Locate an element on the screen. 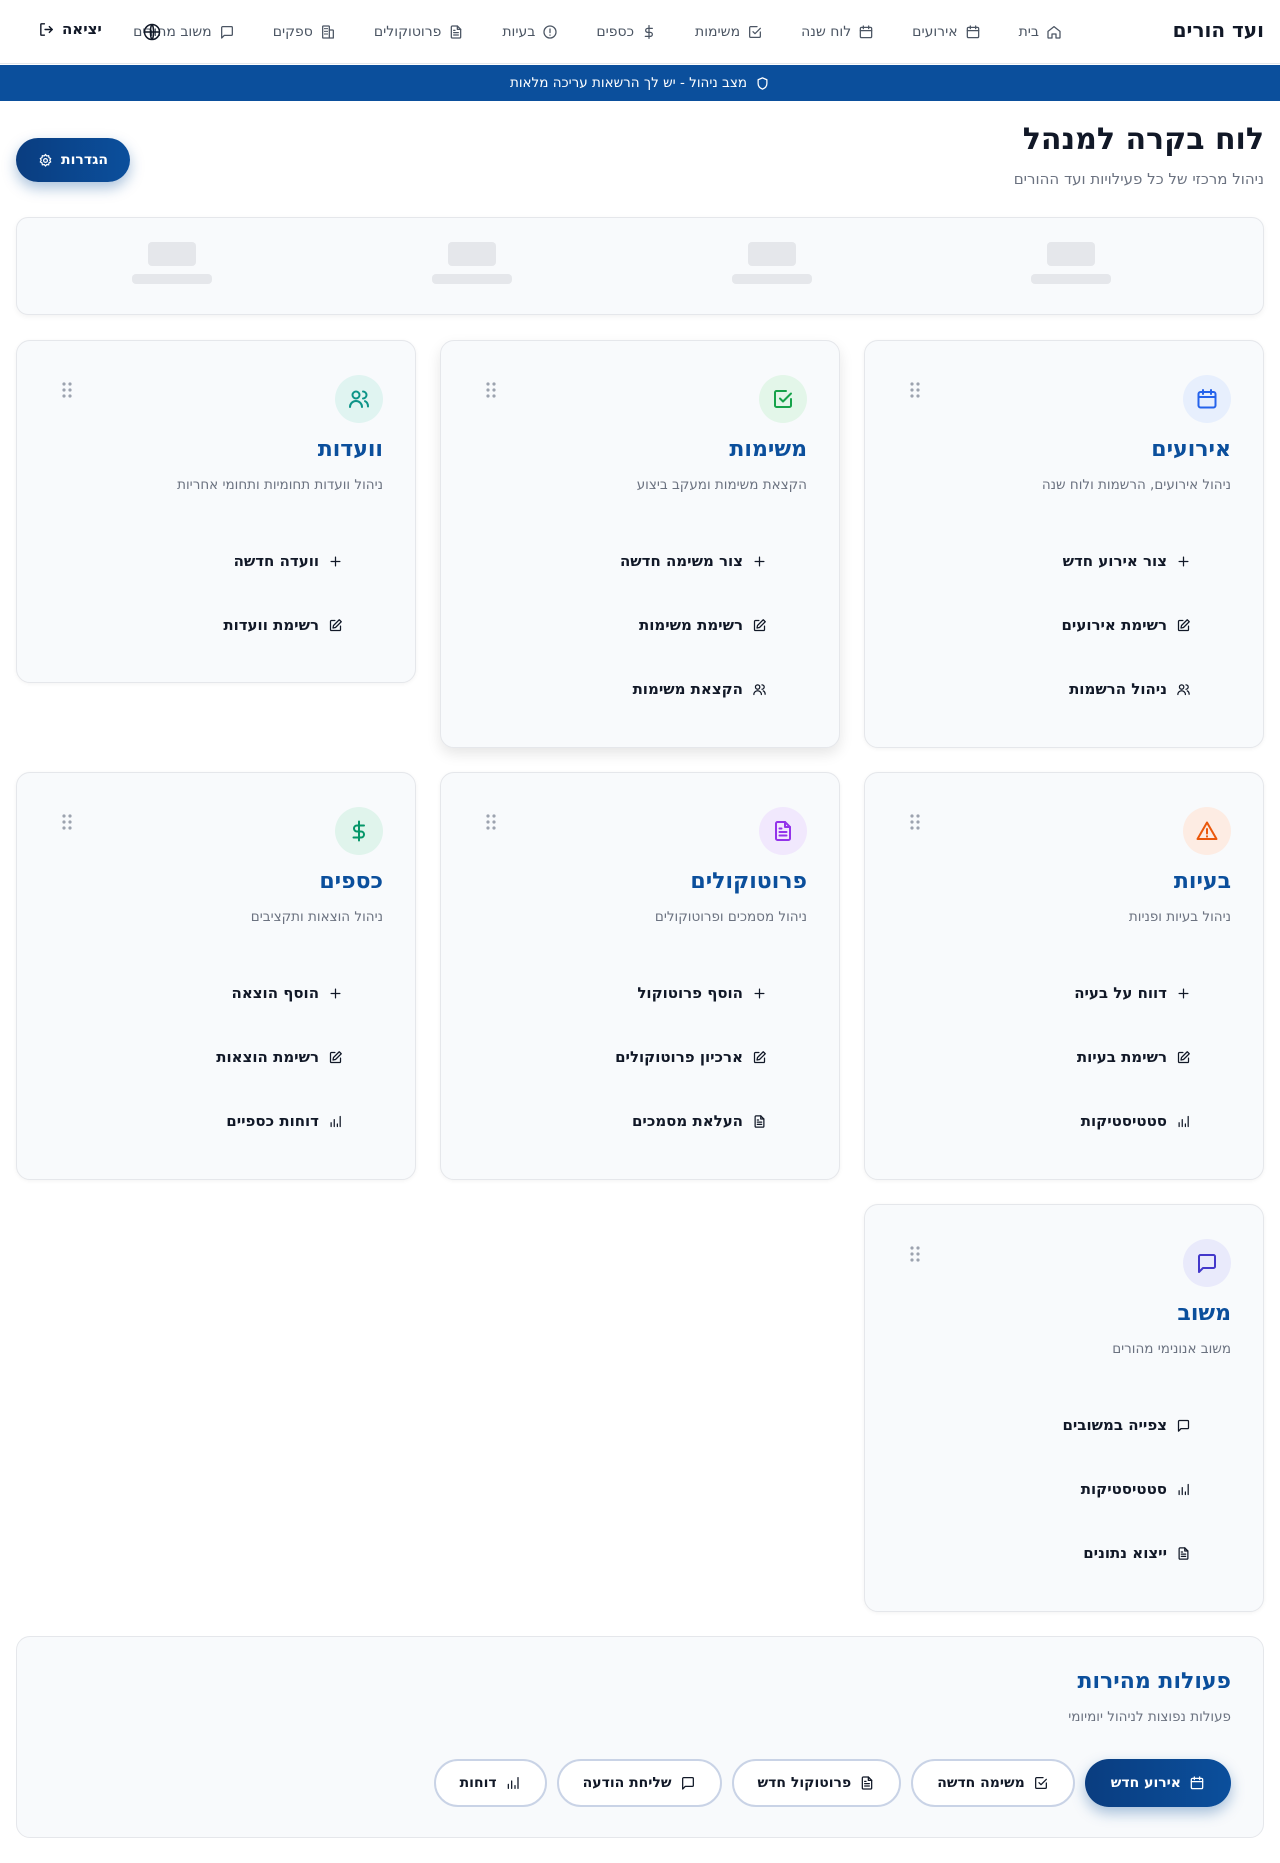 The image size is (1280, 1863). card-action-link: רשימת משימות is located at coordinates (693, 625).